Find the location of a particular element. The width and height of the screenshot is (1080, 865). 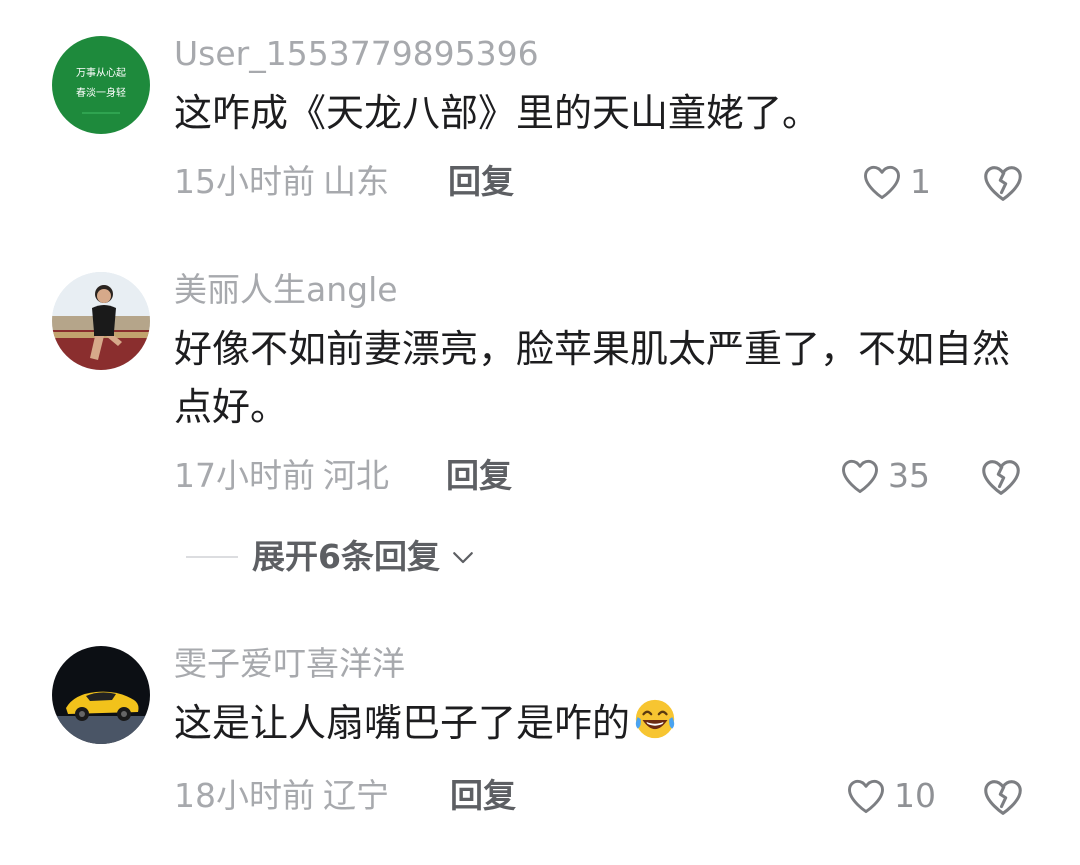

comment-location: 辽宁 is located at coordinates (356, 795).